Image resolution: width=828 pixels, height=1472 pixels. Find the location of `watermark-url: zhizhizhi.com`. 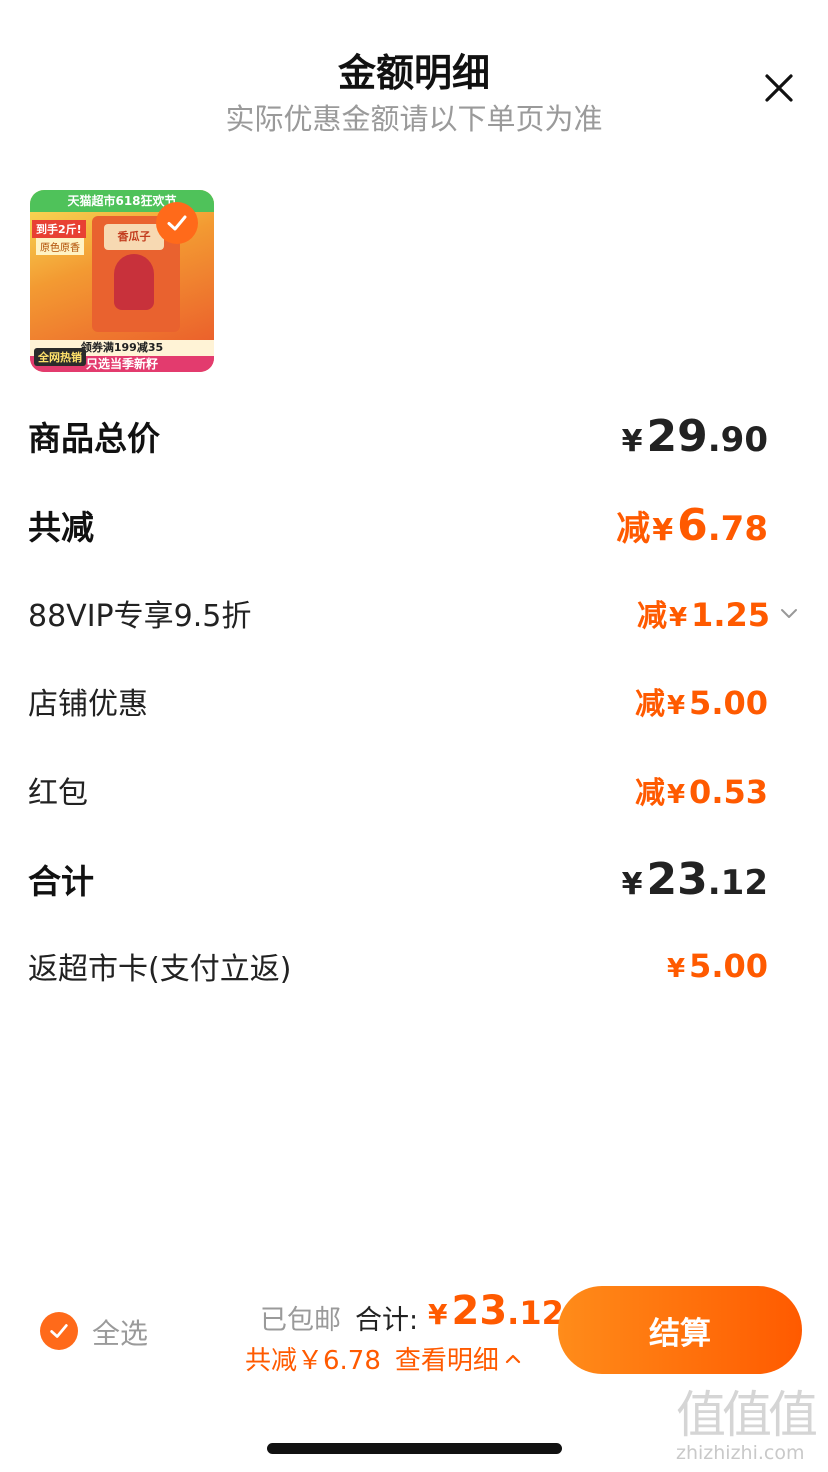

watermark-url: zhizhizhi.com is located at coordinates (740, 1453).